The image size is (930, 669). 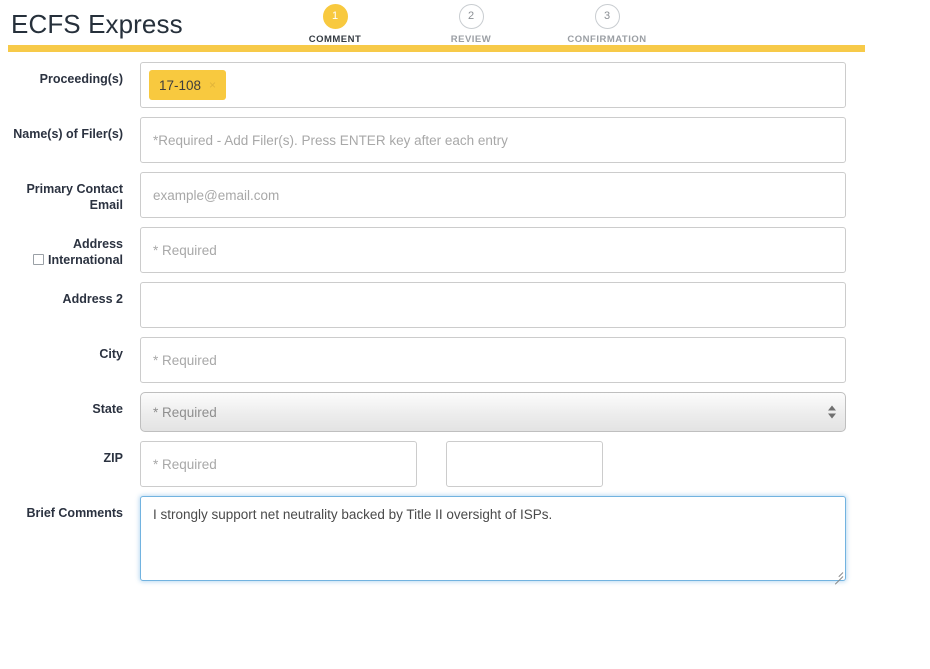 I want to click on email-label: Primary Contact Email, so click(x=70, y=192).